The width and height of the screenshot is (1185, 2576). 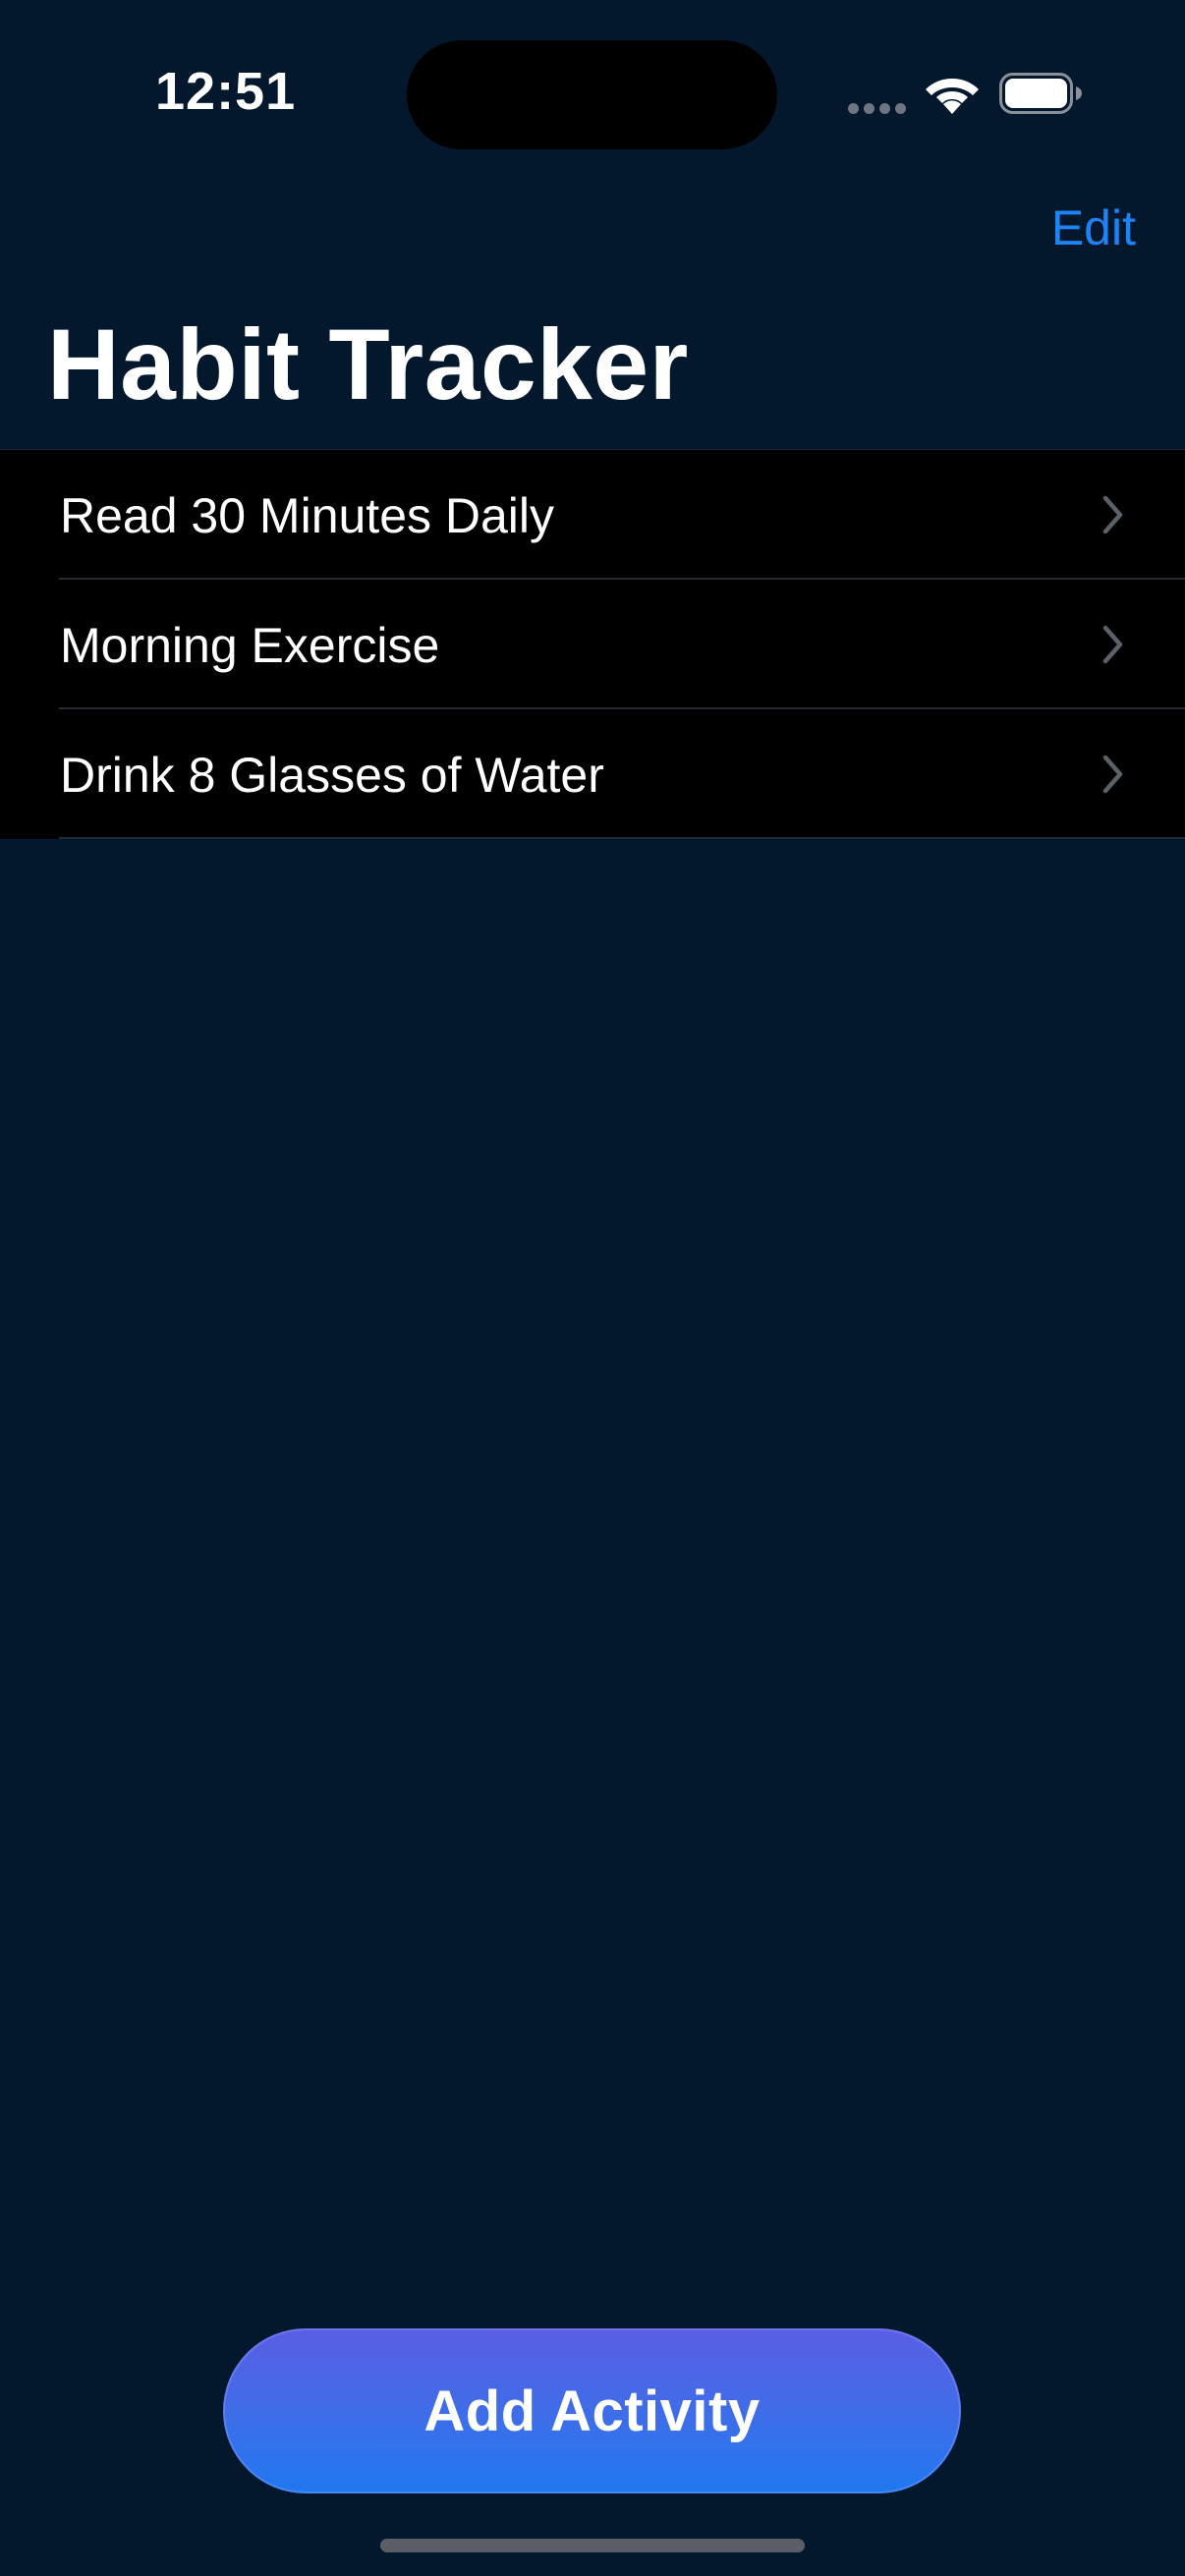 I want to click on status-bar: 12:51, so click(x=592, y=93).